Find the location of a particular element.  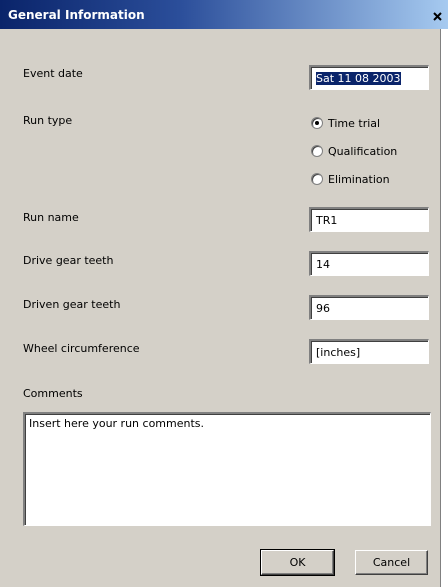

run-name-field: TR1 is located at coordinates (369, 219).